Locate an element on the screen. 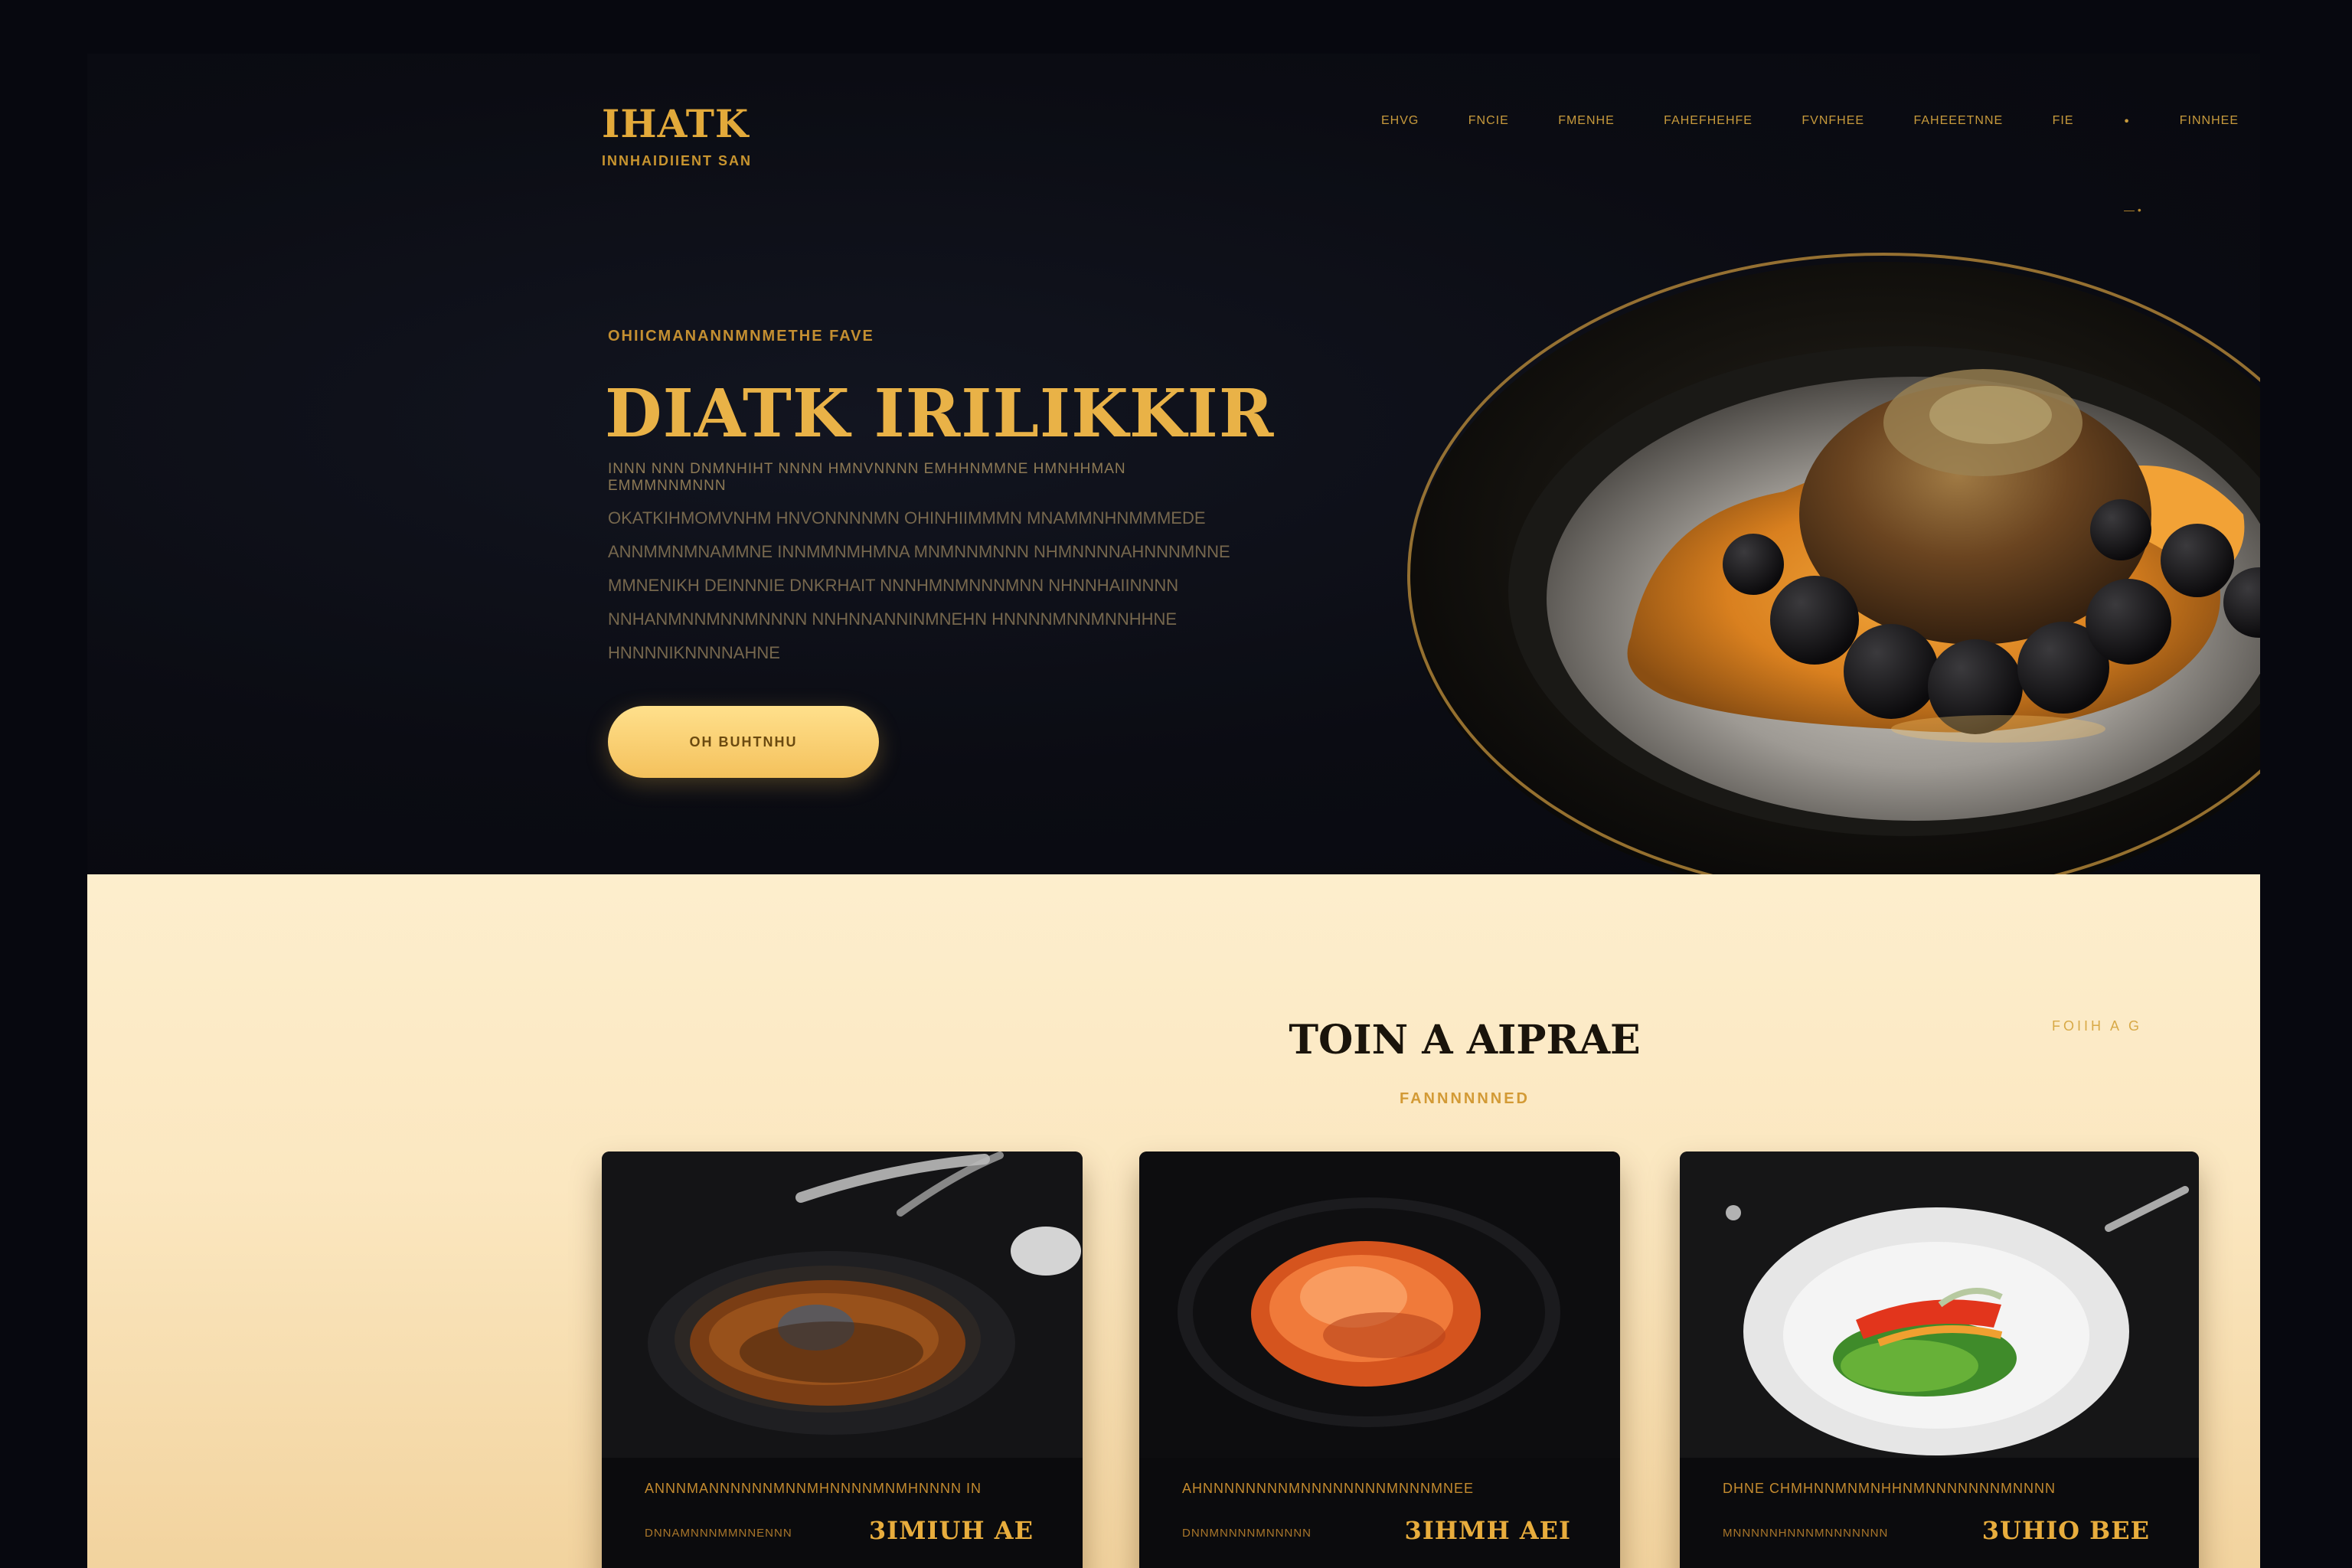  card-2-price: 3IHMH AEI is located at coordinates (1487, 1530).